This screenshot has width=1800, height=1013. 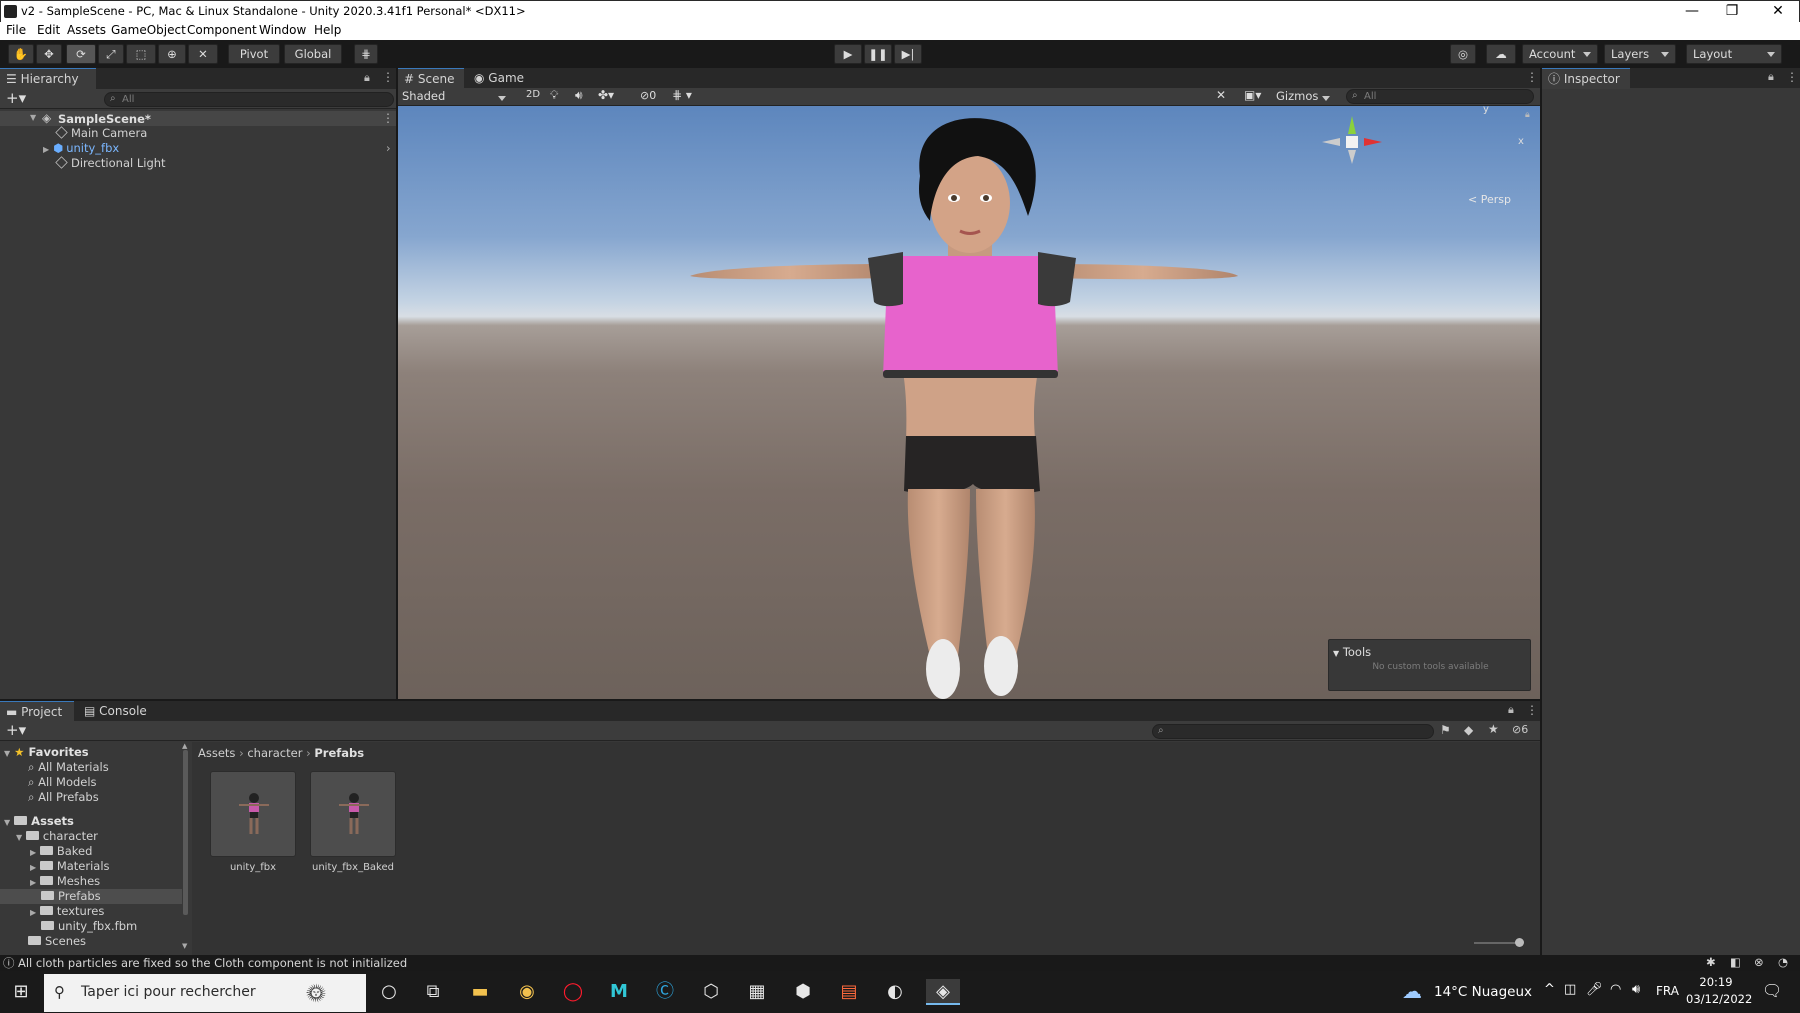 What do you see at coordinates (1520, 729) in the screenshot?
I see `hidden-packages-toggle: ⊘6` at bounding box center [1520, 729].